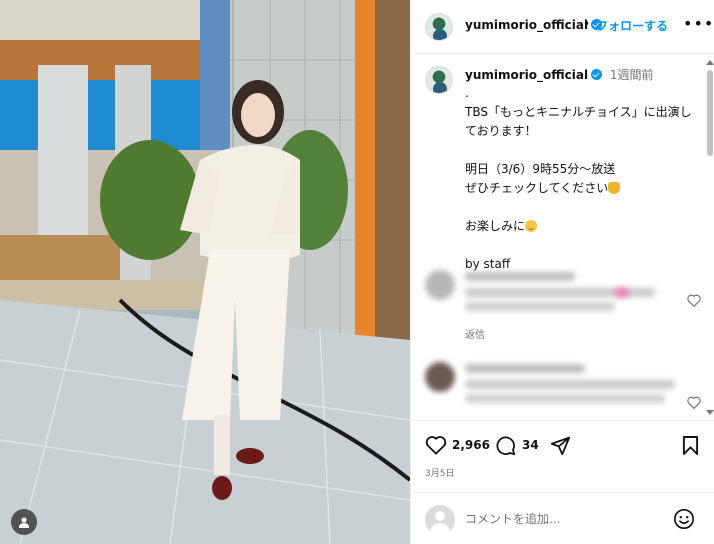  Describe the element at coordinates (632, 75) in the screenshot. I see `caption-time: 1週間前` at that location.